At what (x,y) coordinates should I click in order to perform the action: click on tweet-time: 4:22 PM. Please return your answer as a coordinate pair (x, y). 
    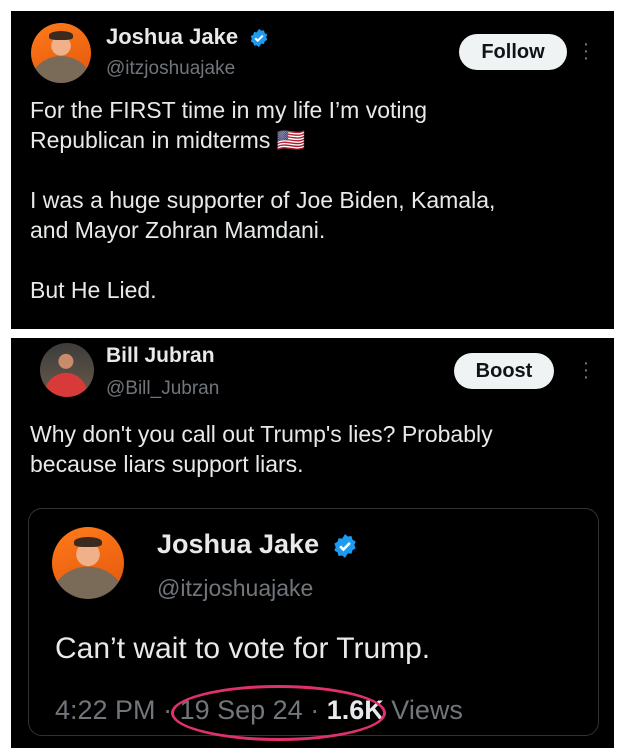
    Looking at the image, I should click on (105, 710).